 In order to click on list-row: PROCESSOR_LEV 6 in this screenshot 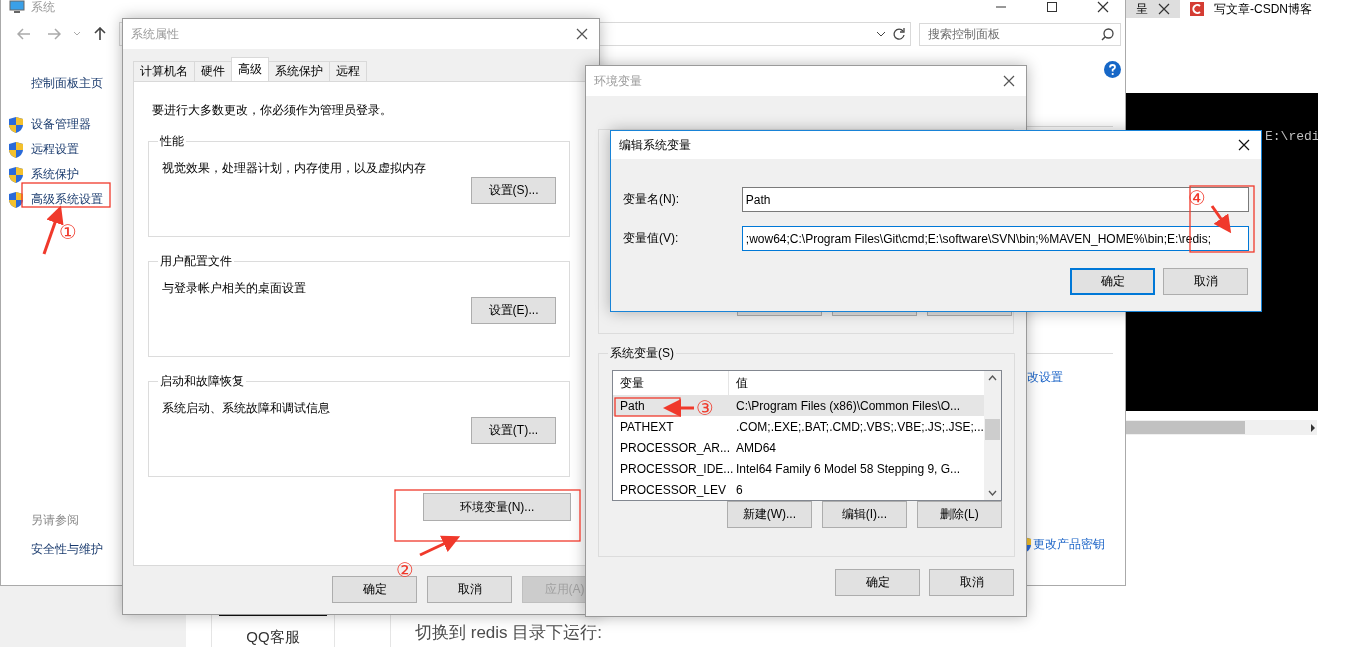, I will do `click(798, 489)`.